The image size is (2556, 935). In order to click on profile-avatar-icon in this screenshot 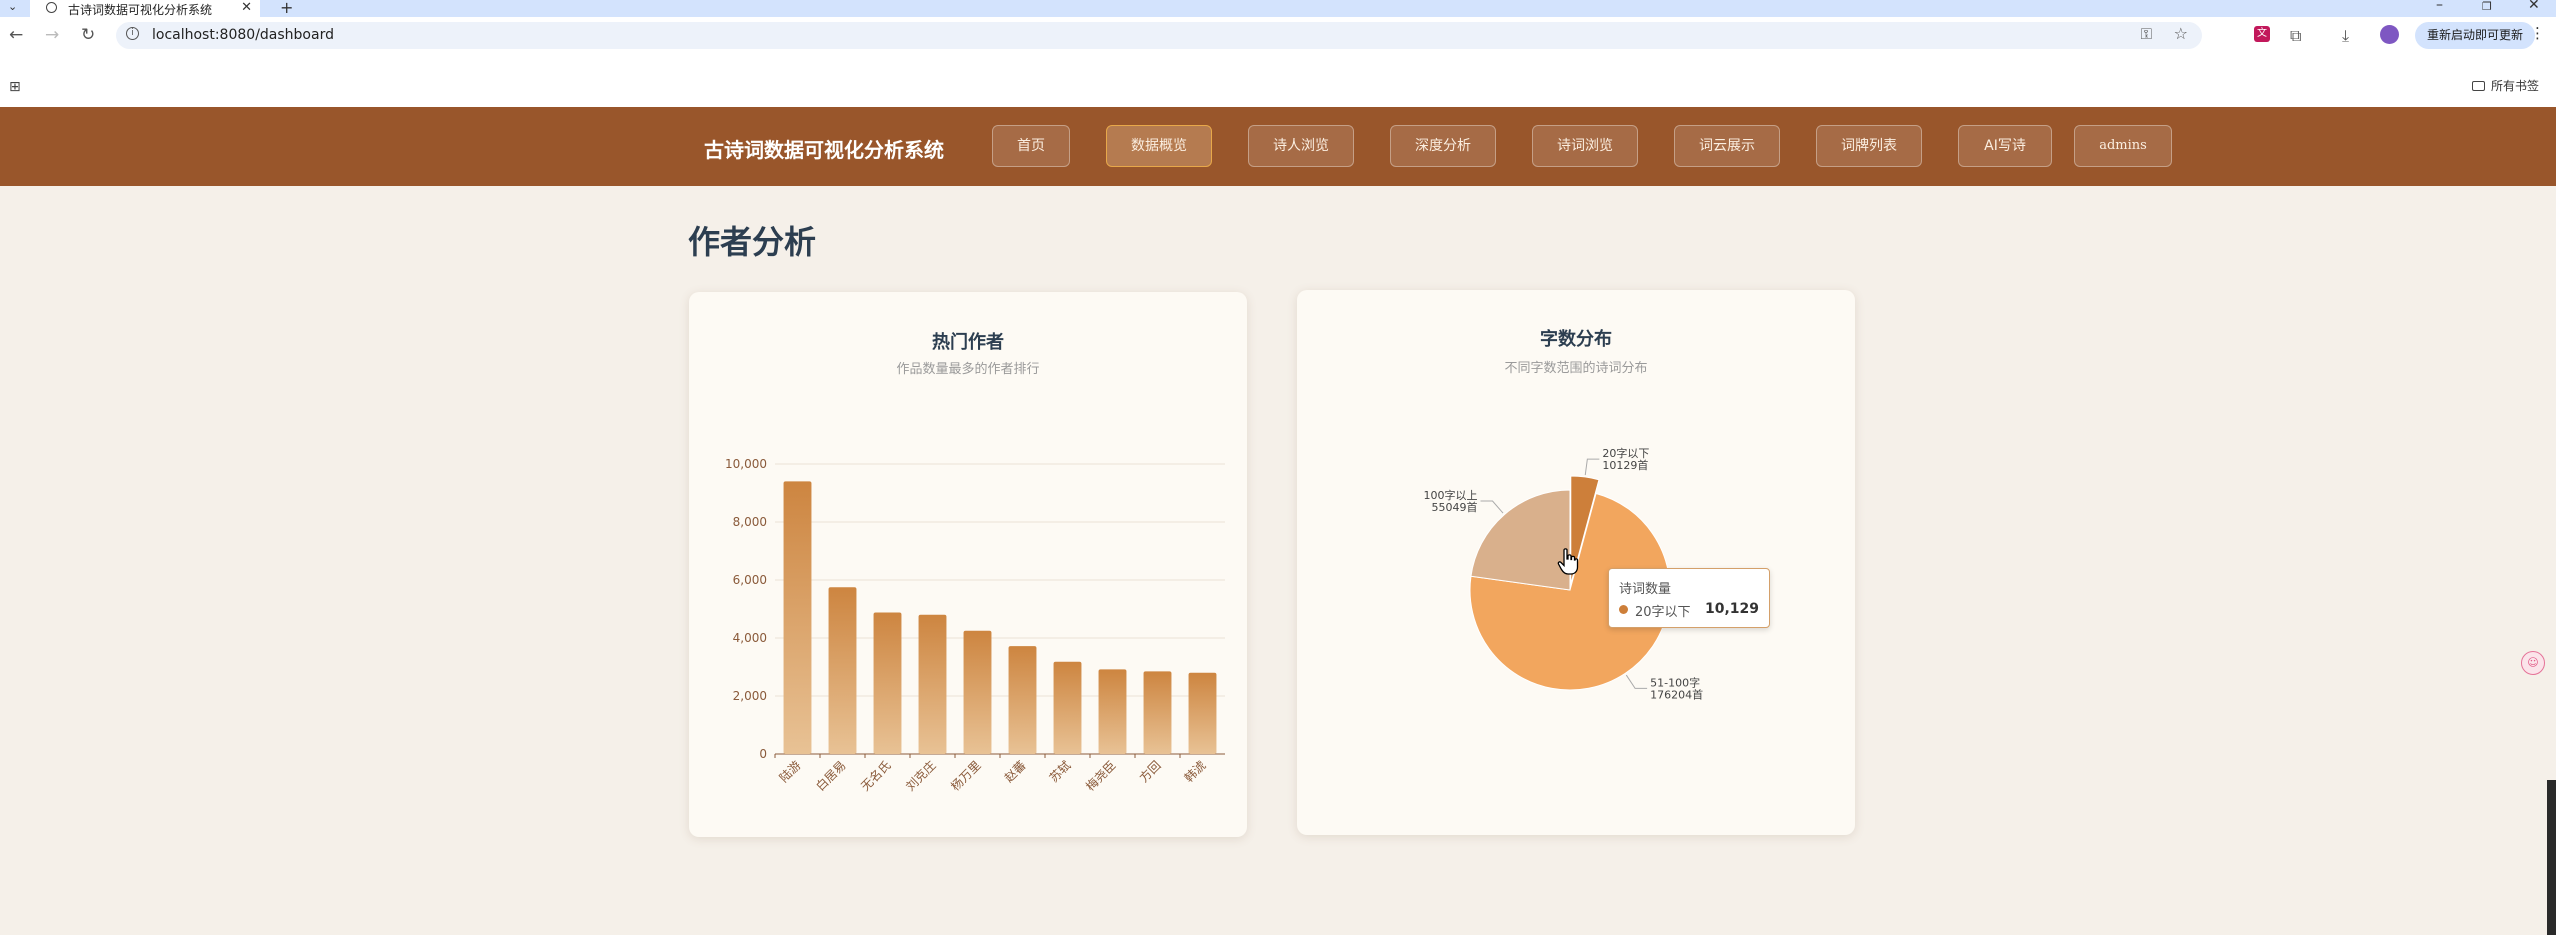, I will do `click(2389, 34)`.